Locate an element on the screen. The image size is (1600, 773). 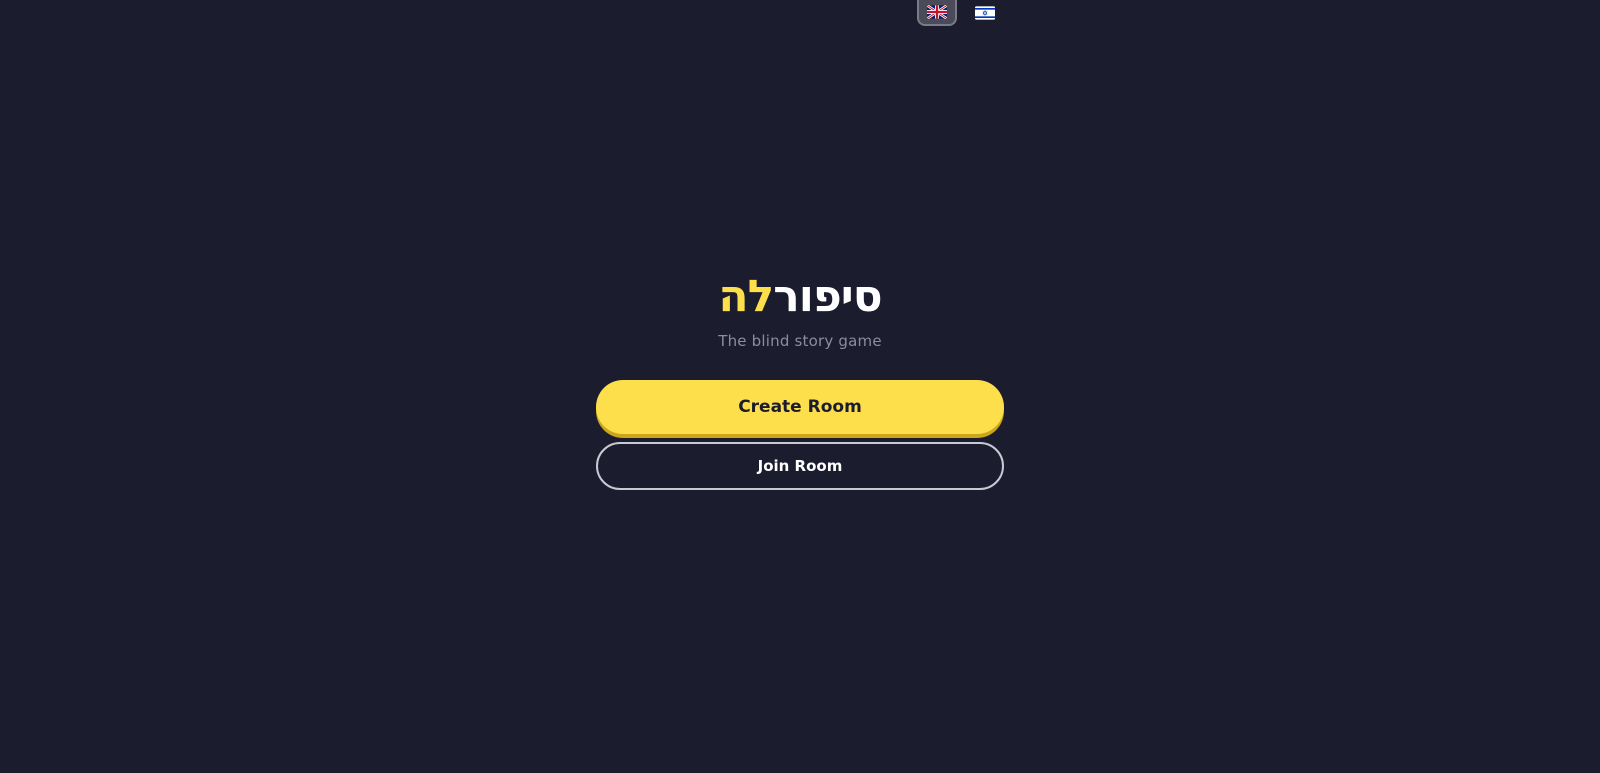
app-subtitle: The blind story game is located at coordinates (800, 341).